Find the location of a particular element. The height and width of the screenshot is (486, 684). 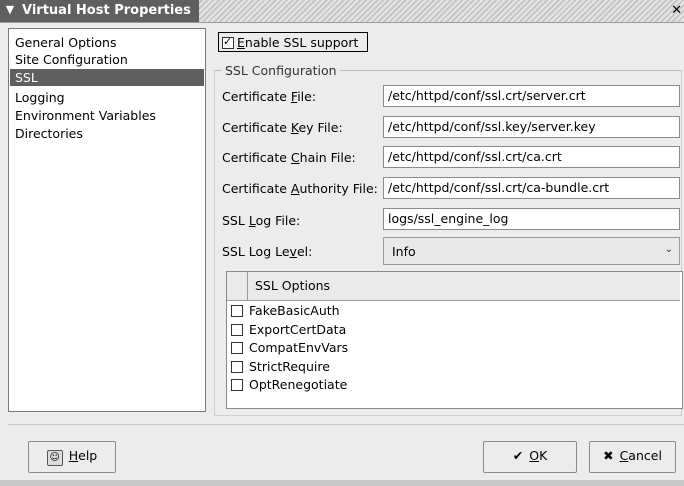

enable-ssl-label: Enable SSL support is located at coordinates (298, 42).